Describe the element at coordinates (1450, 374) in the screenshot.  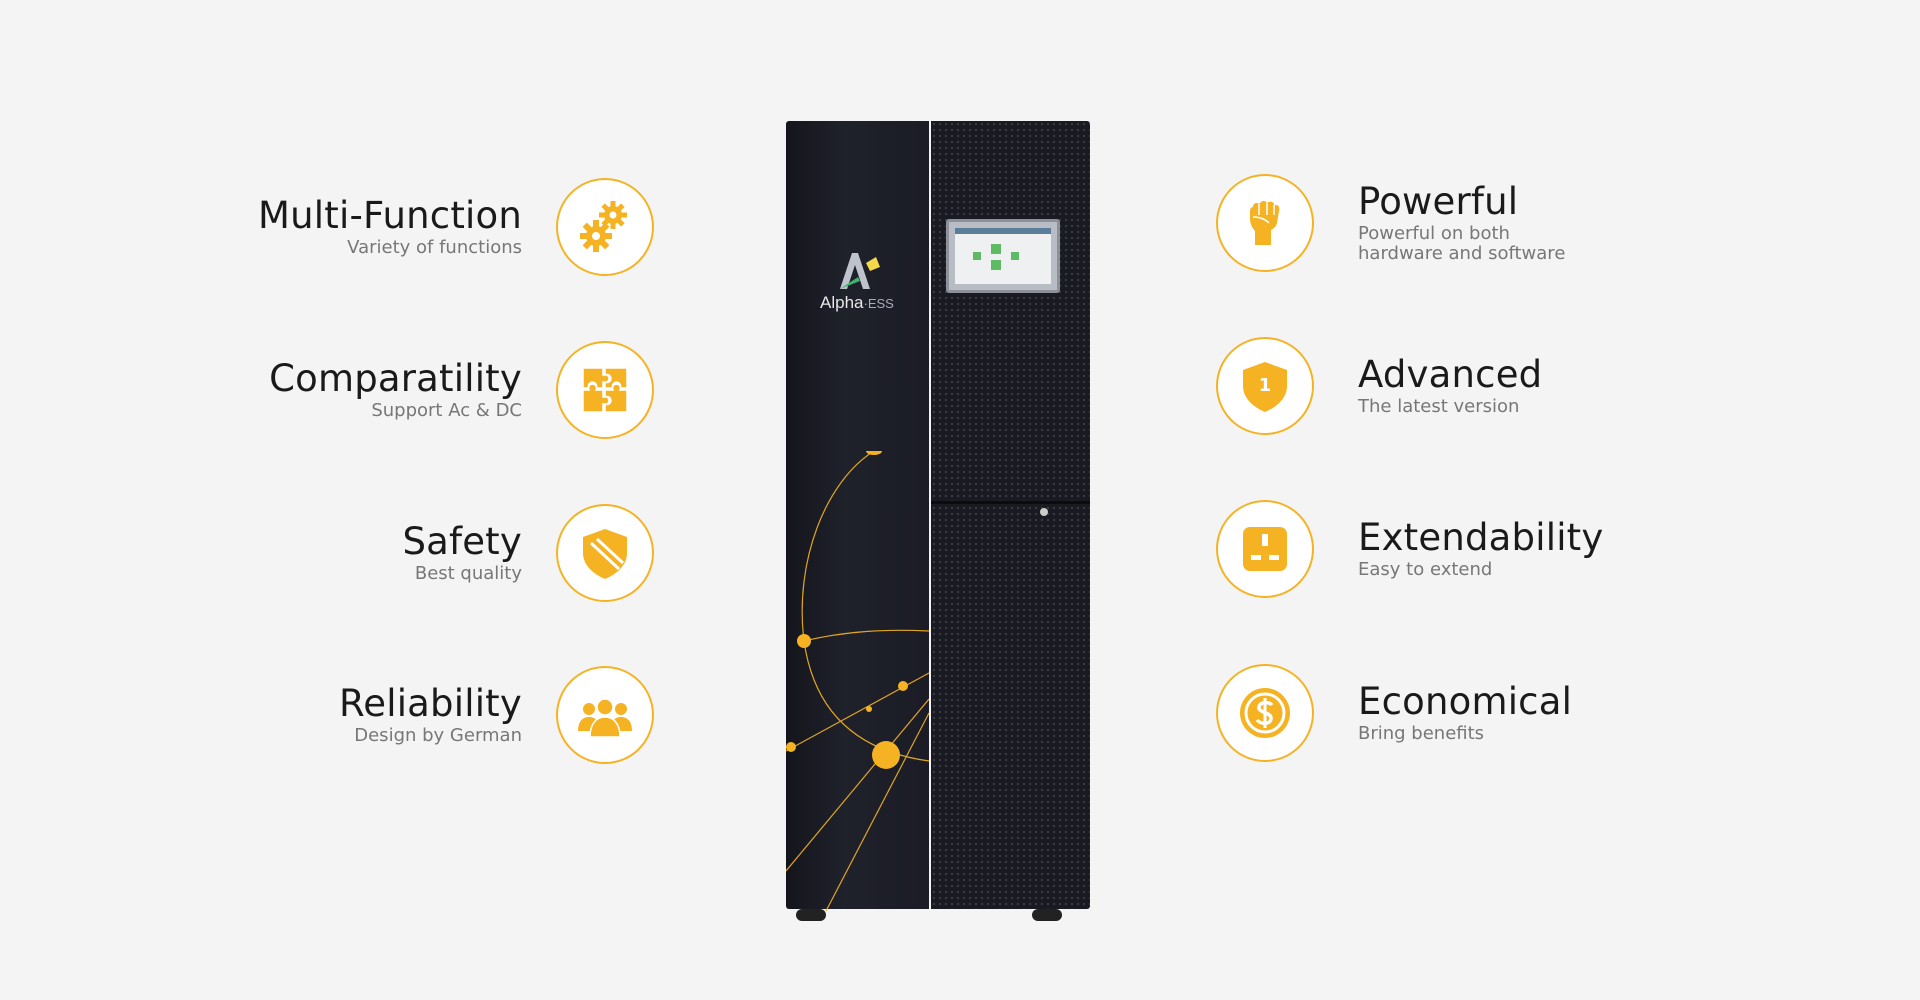
I see `feature-title: Advanced` at that location.